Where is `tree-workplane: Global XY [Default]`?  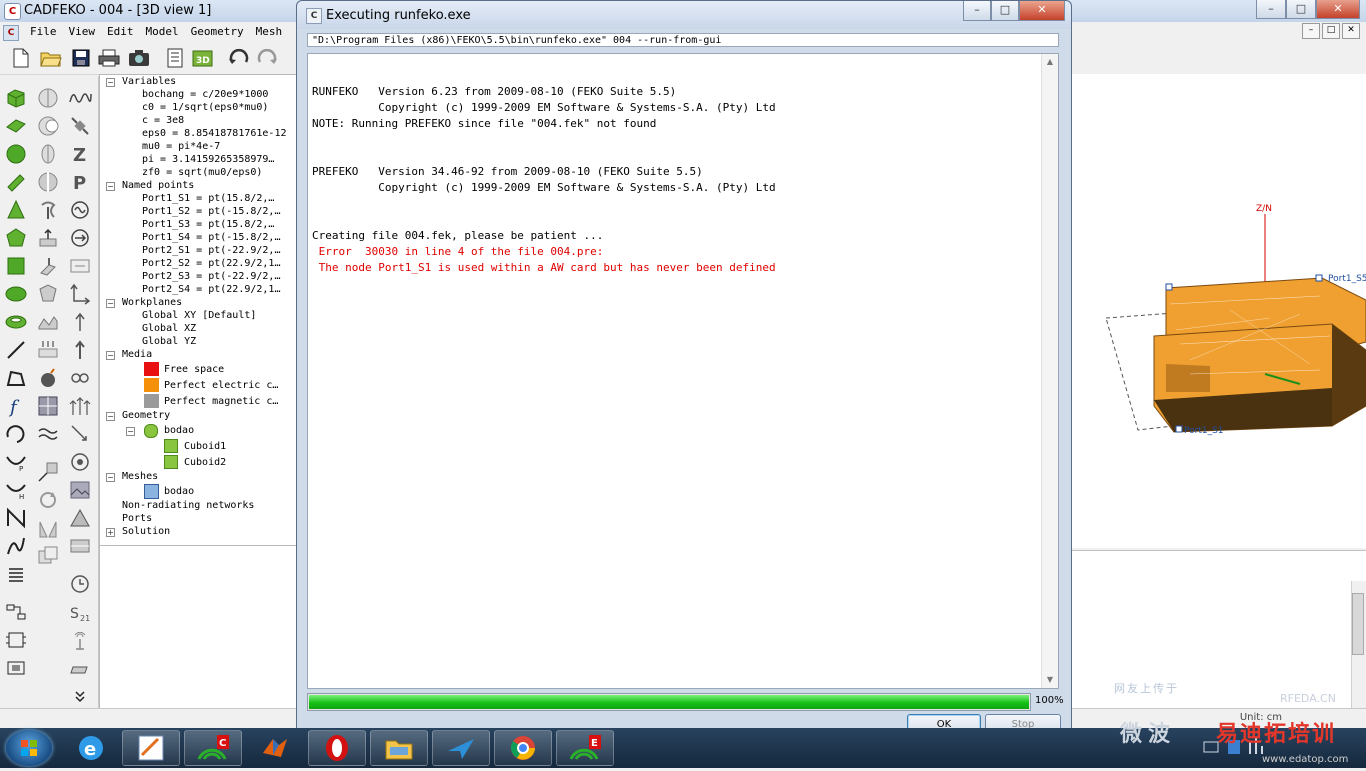
tree-workplane: Global XY [Default] is located at coordinates (199, 316).